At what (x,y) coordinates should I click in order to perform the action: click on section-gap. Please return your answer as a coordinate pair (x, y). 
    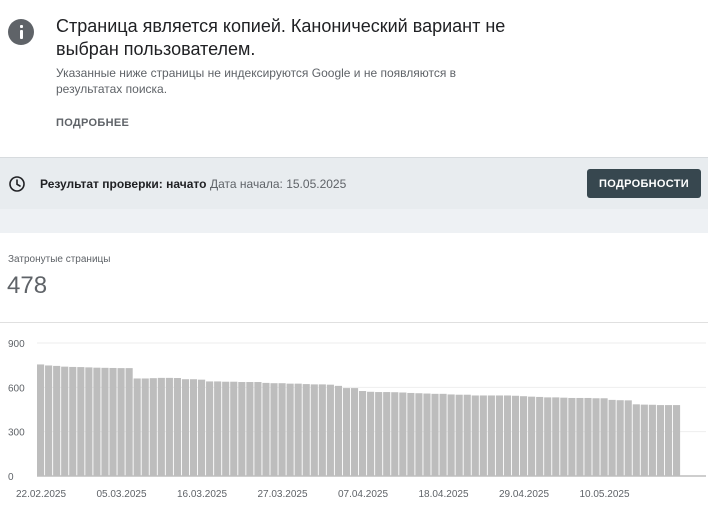
    Looking at the image, I should click on (354, 221).